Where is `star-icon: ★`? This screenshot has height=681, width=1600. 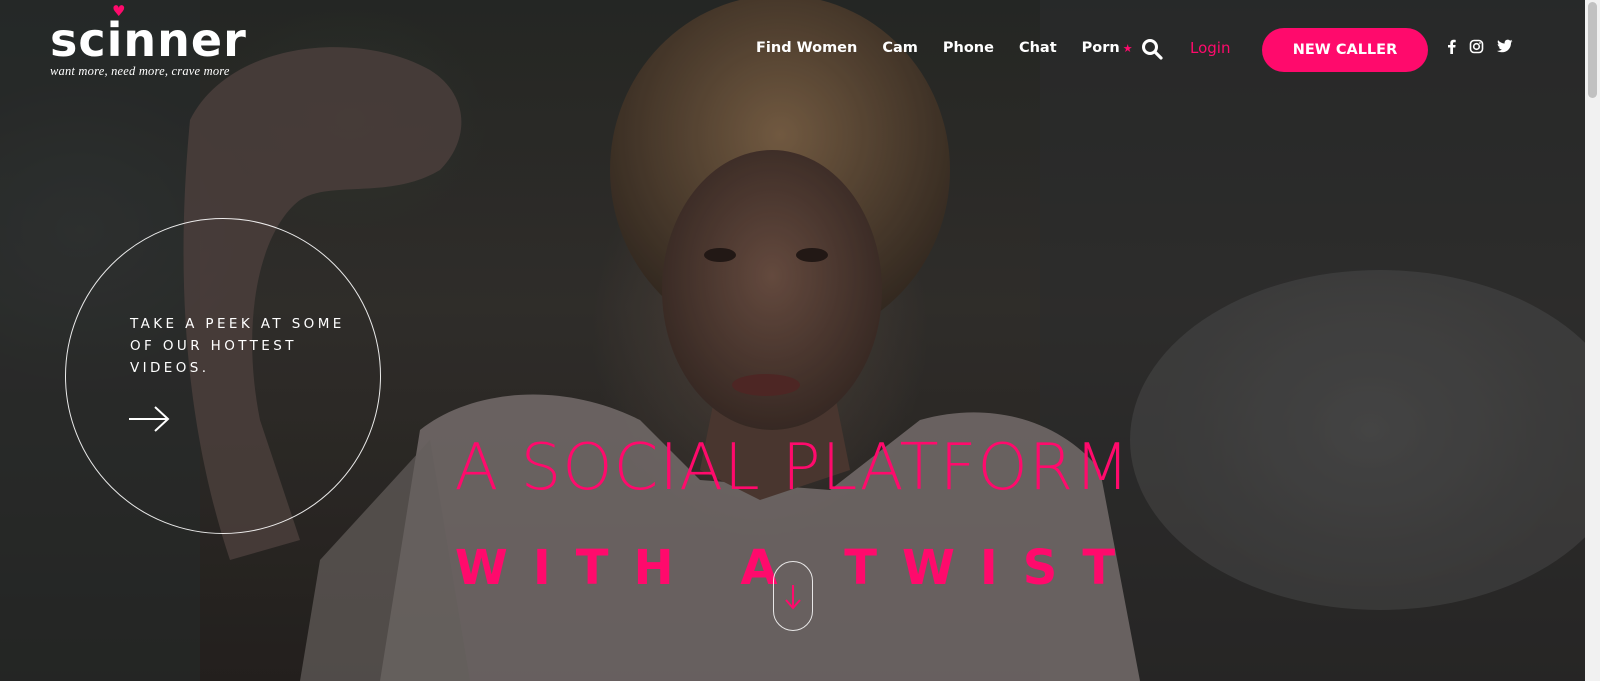
star-icon: ★ is located at coordinates (1127, 48).